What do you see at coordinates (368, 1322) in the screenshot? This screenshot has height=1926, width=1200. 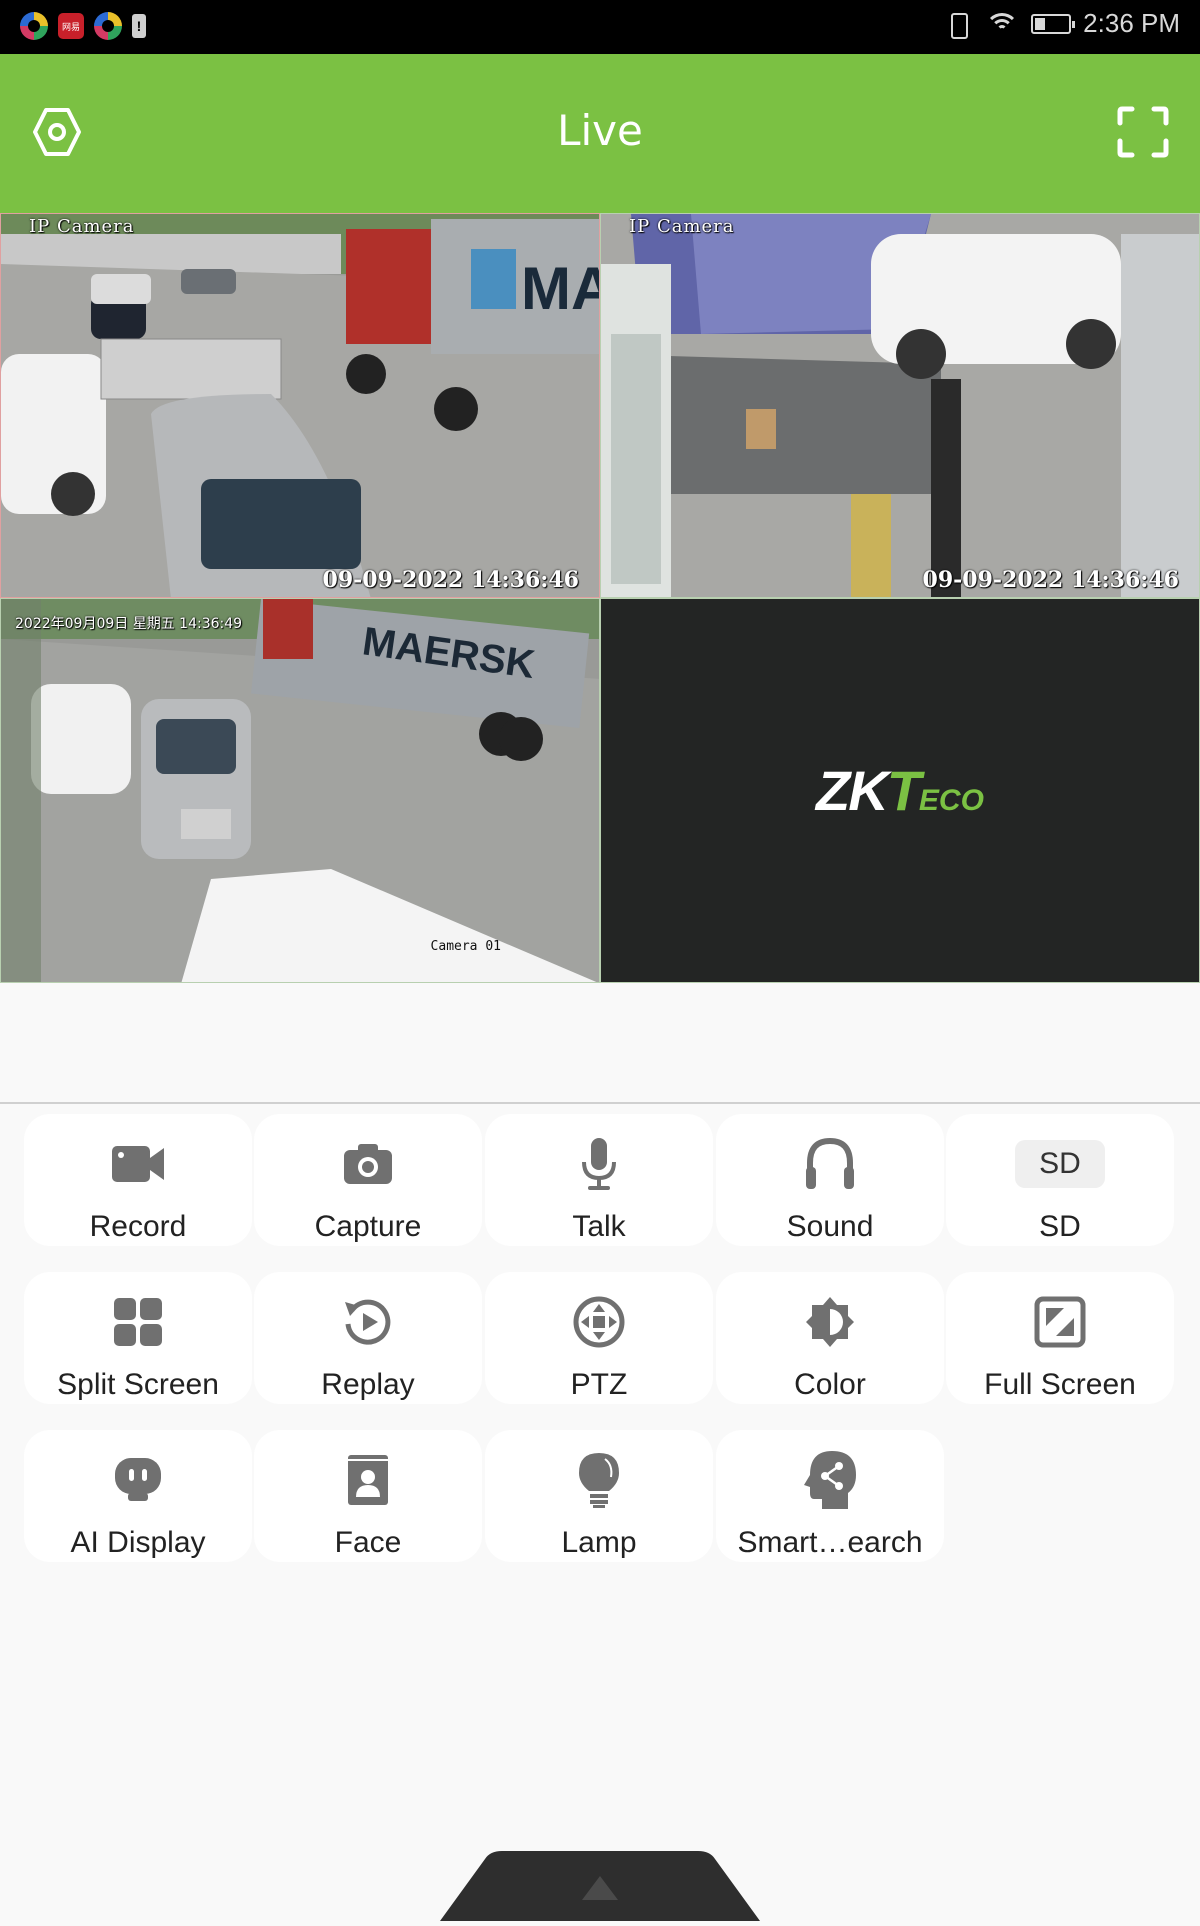 I see `replay-icon` at bounding box center [368, 1322].